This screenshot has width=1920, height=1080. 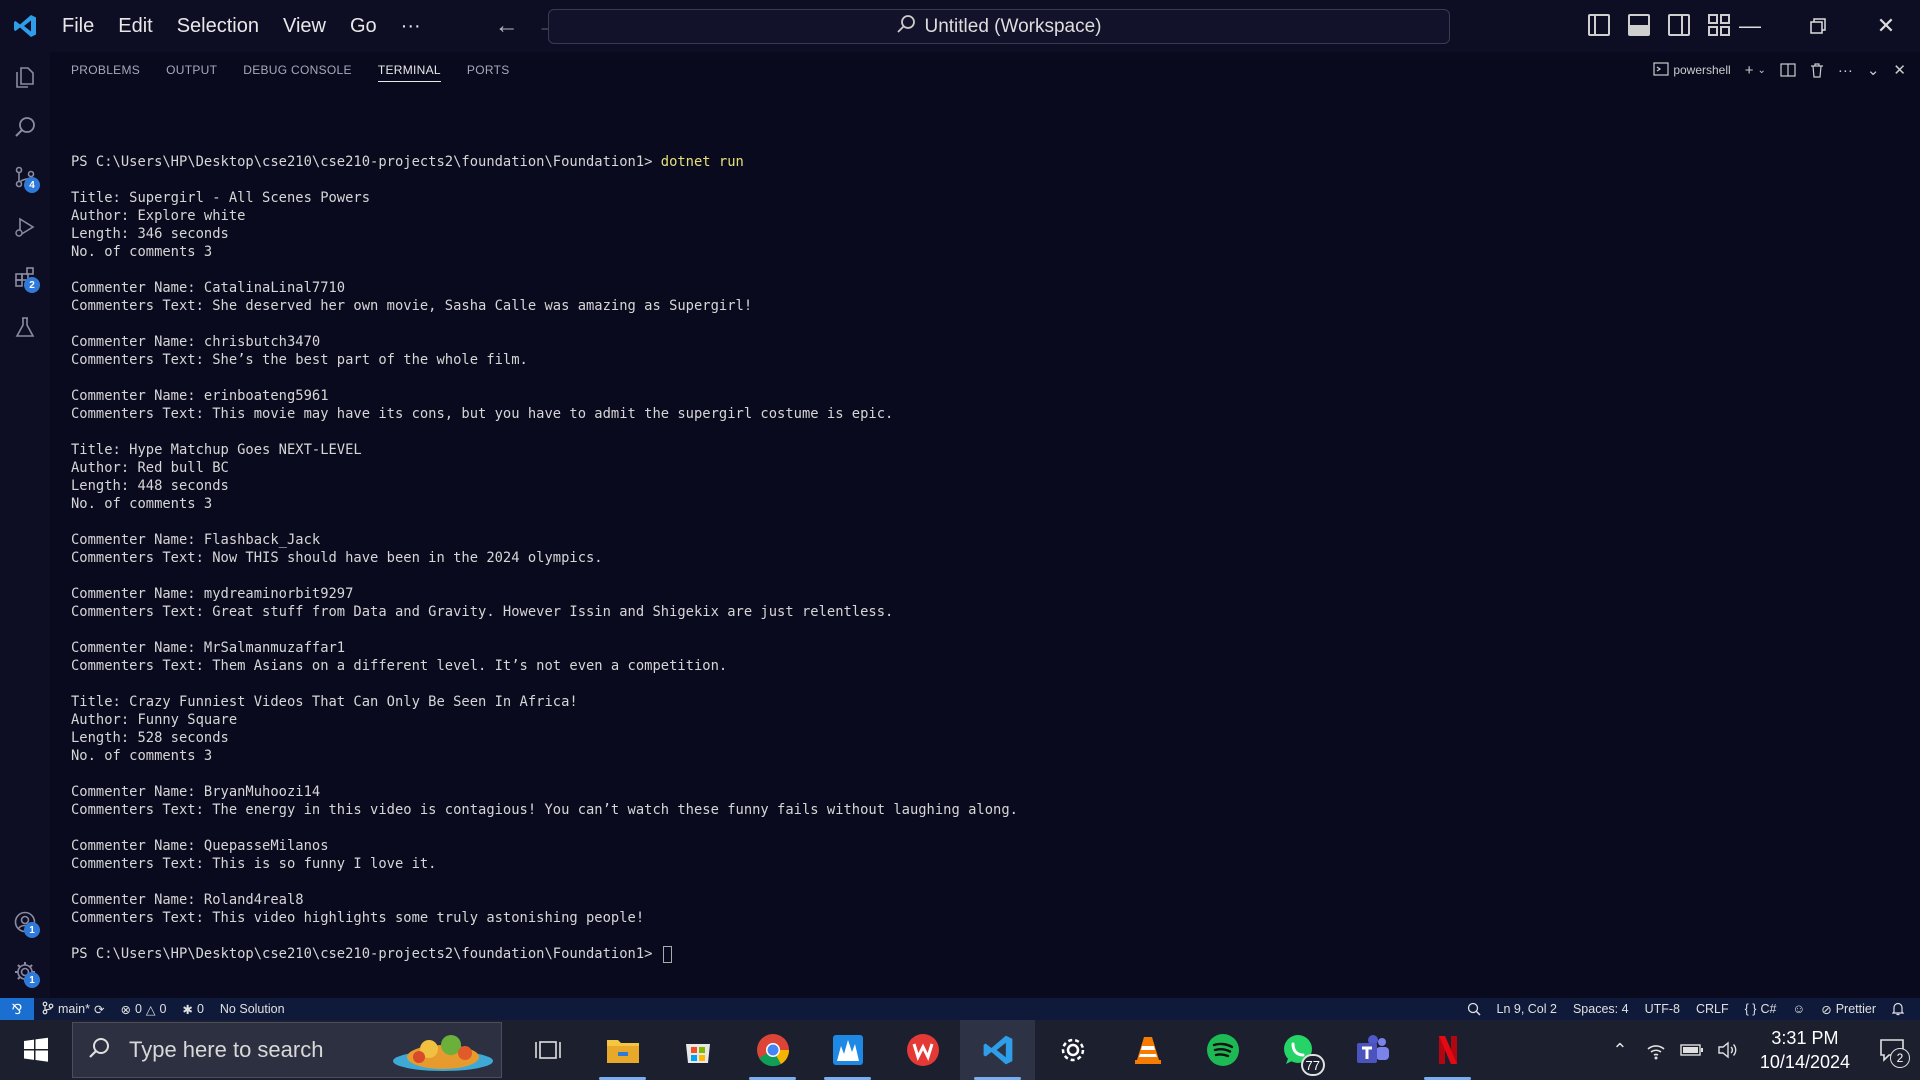 I want to click on minimize-button: —, so click(x=1750, y=26).